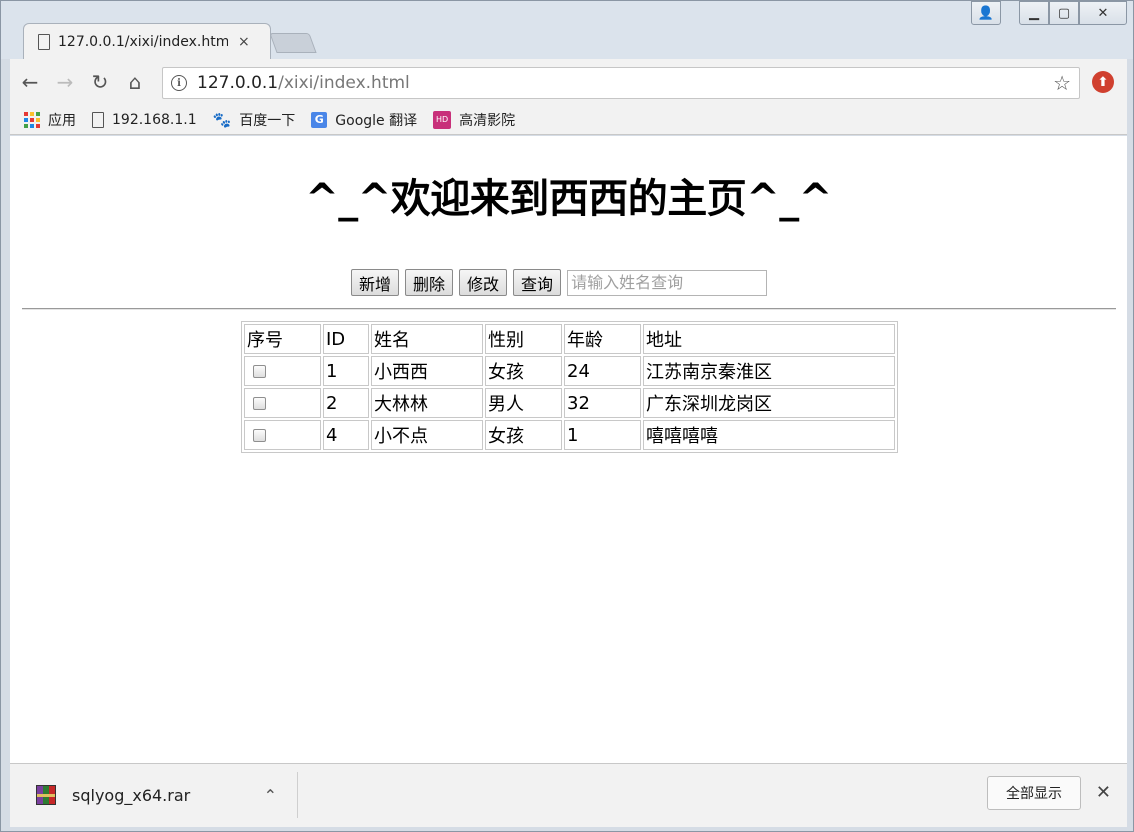 The height and width of the screenshot is (832, 1134). Describe the element at coordinates (1062, 83) in the screenshot. I see `bookmark-star-icon: ☆` at that location.